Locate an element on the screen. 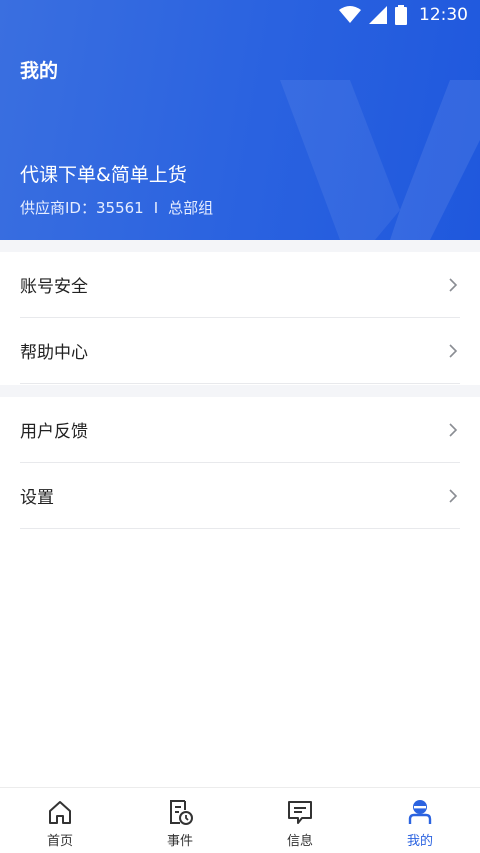  battery-icon is located at coordinates (401, 15).